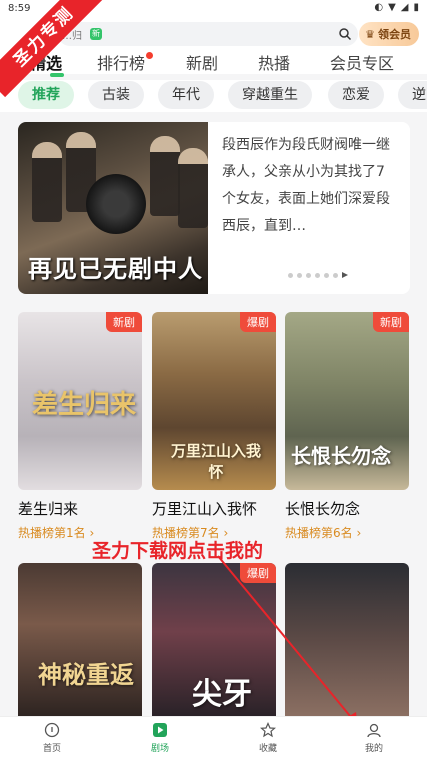 The height and width of the screenshot is (760, 427). I want to click on drama-rank: 热播榜第1名, so click(52, 533).